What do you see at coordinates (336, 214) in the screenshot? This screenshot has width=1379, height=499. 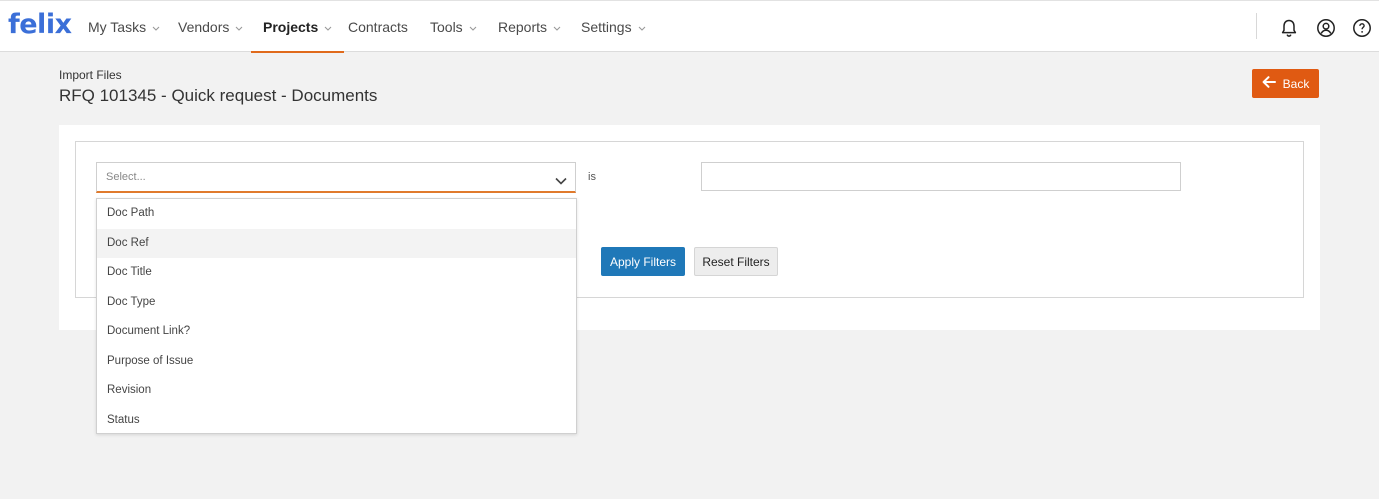 I see `dropdown-option-doc-path: Doc Path` at bounding box center [336, 214].